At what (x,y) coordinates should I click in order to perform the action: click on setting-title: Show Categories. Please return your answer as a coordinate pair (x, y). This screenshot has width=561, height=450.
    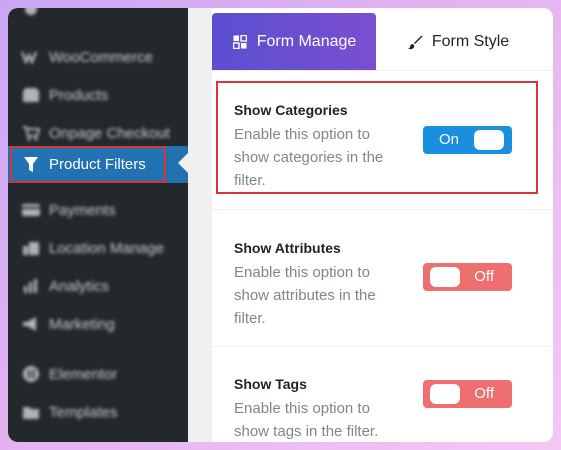
    Looking at the image, I should click on (291, 110).